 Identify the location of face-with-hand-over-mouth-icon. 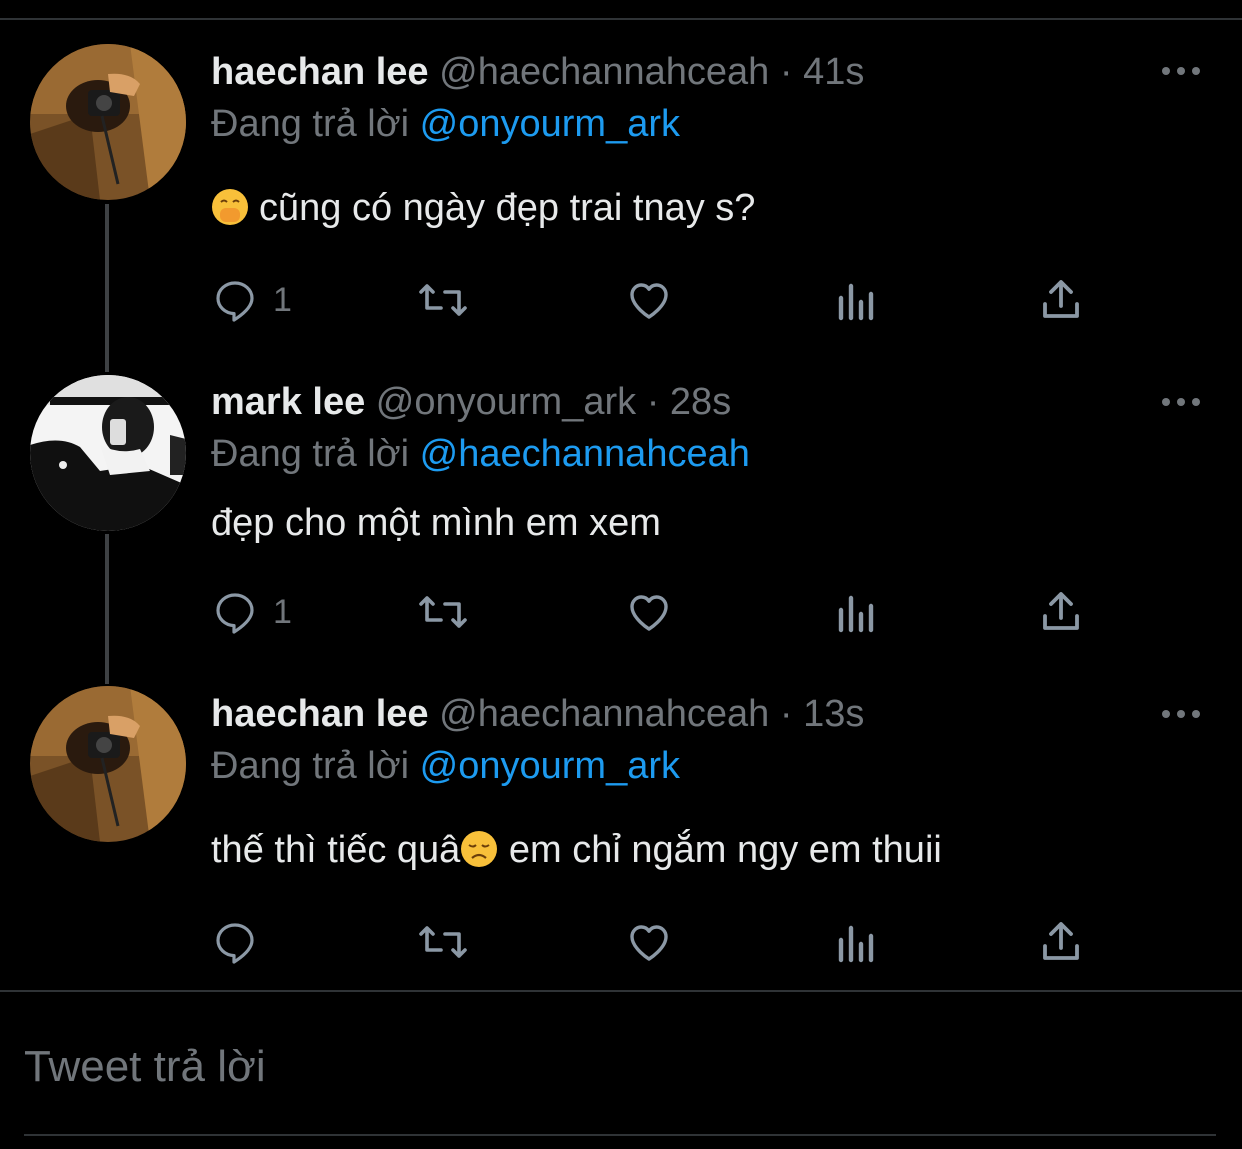
(230, 207).